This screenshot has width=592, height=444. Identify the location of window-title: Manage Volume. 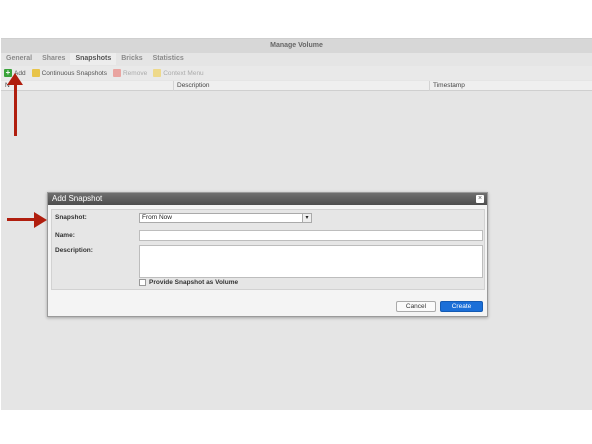
(296, 46).